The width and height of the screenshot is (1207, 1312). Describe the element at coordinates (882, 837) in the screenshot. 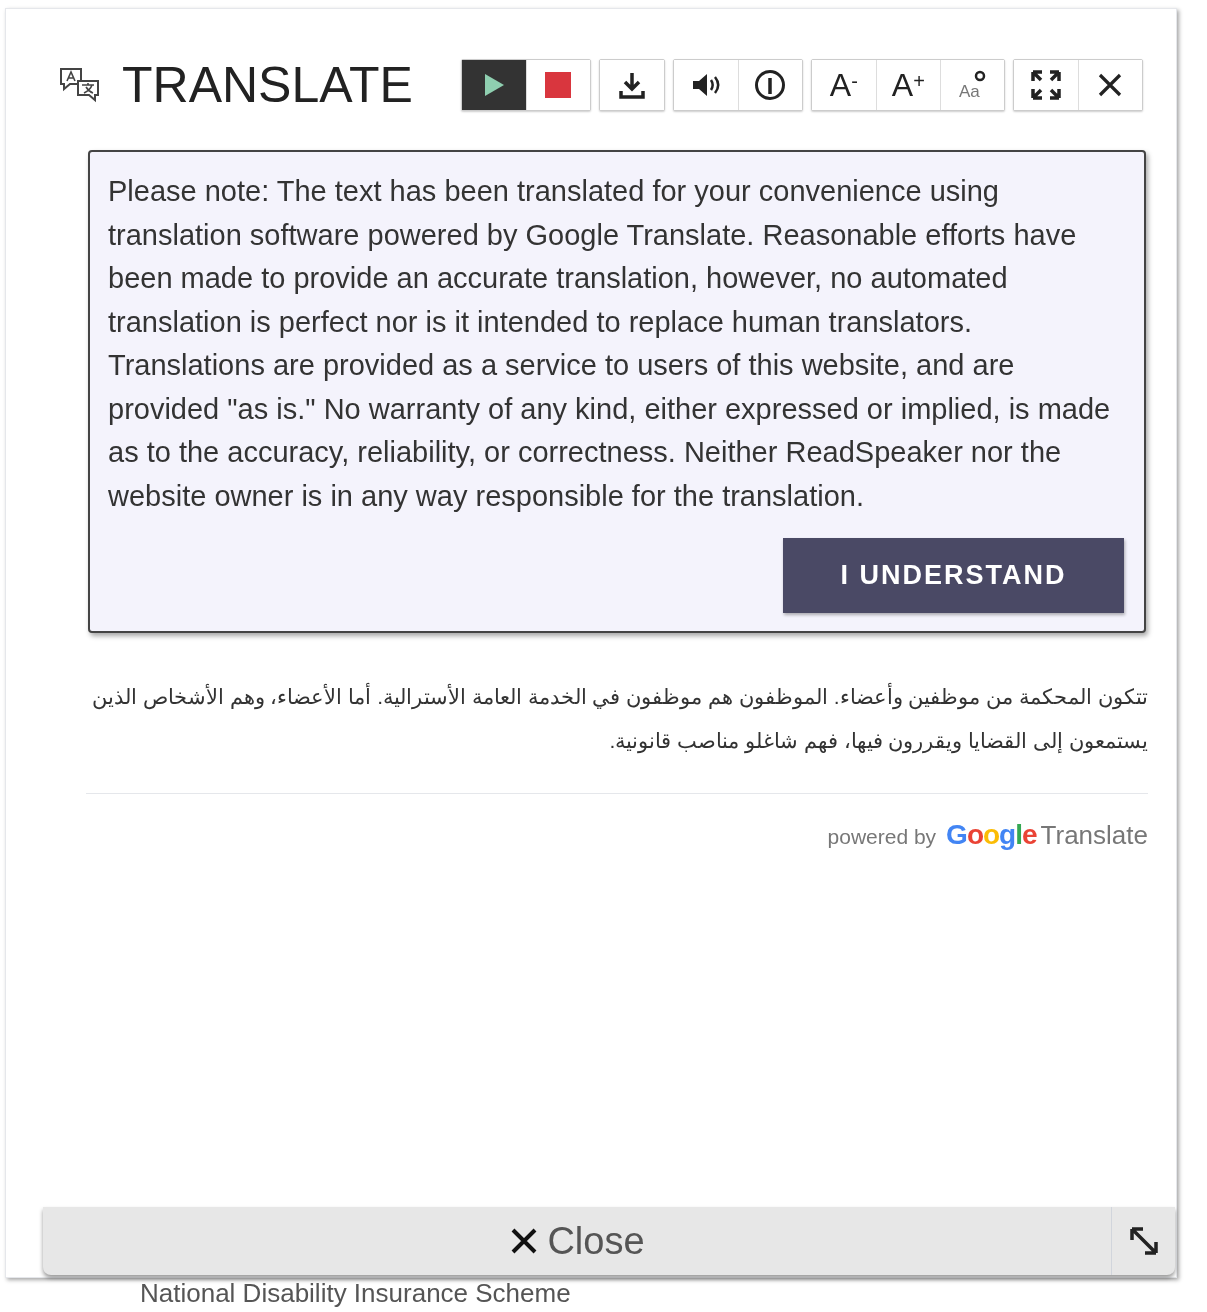

I see `powered-by-text: powered by` at that location.